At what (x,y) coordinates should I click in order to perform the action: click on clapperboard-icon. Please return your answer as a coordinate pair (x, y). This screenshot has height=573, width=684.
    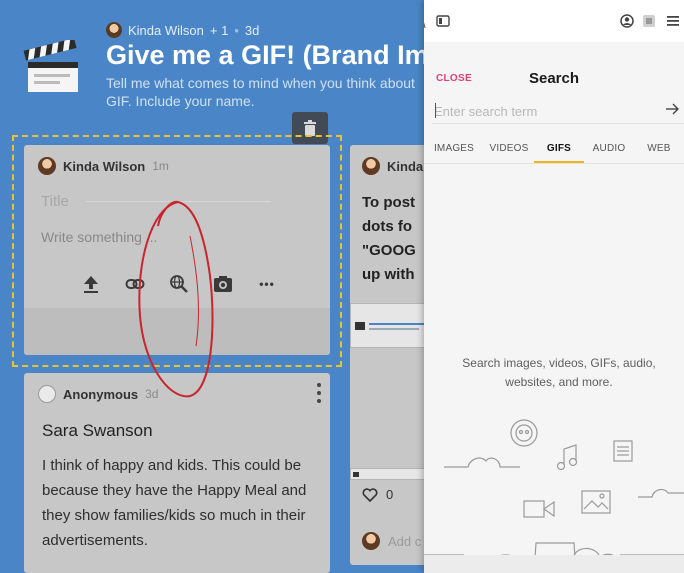
    Looking at the image, I should click on (50, 66).